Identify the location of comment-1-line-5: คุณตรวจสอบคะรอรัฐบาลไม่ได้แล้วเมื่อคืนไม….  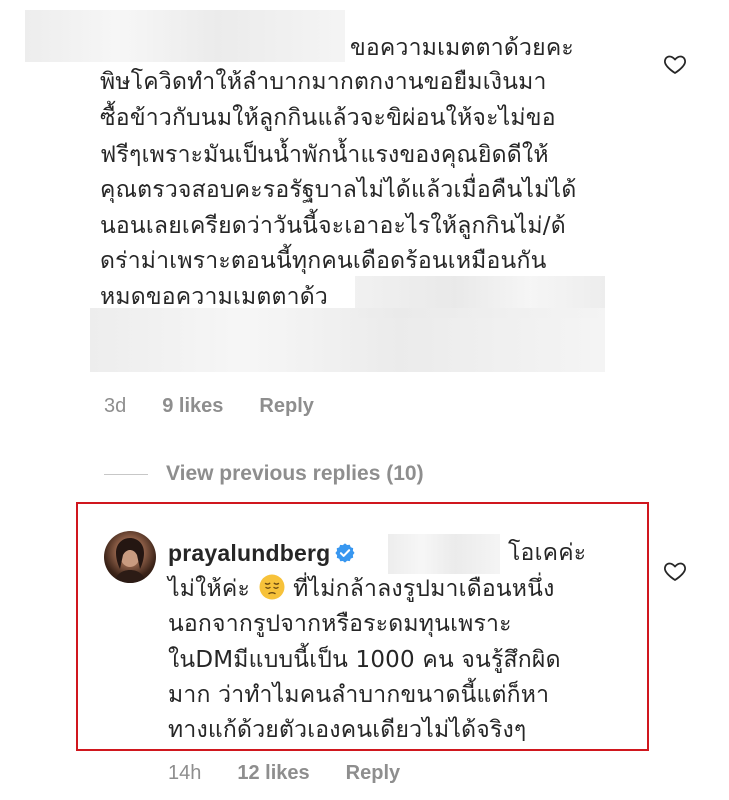
(338, 190).